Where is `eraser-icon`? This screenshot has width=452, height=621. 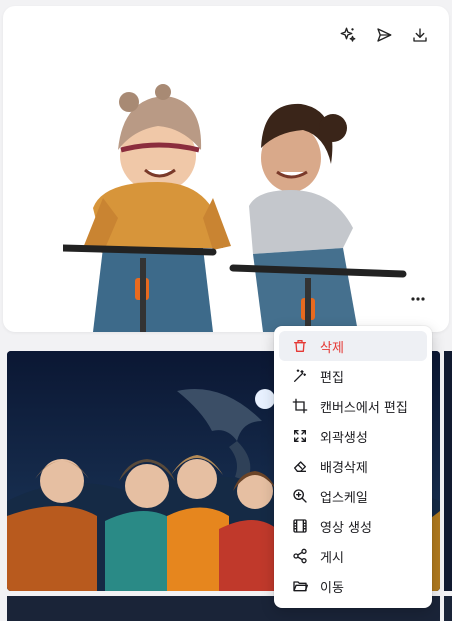 eraser-icon is located at coordinates (300, 466).